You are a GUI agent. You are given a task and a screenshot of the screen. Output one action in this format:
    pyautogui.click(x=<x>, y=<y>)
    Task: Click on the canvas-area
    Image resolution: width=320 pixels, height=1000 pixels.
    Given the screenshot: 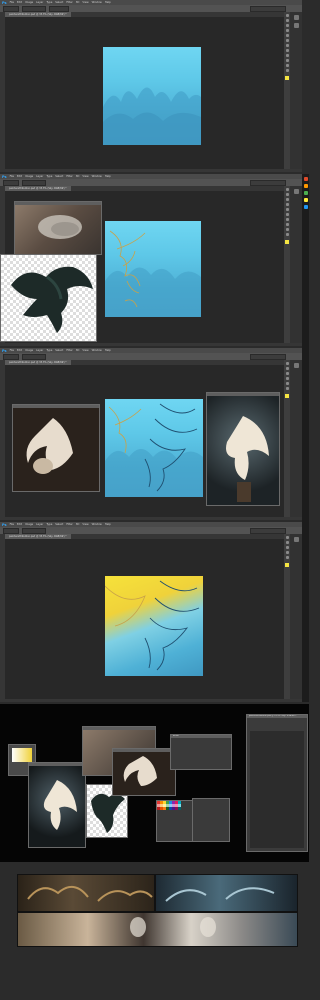 What is the action you would take?
    pyautogui.click(x=144, y=93)
    